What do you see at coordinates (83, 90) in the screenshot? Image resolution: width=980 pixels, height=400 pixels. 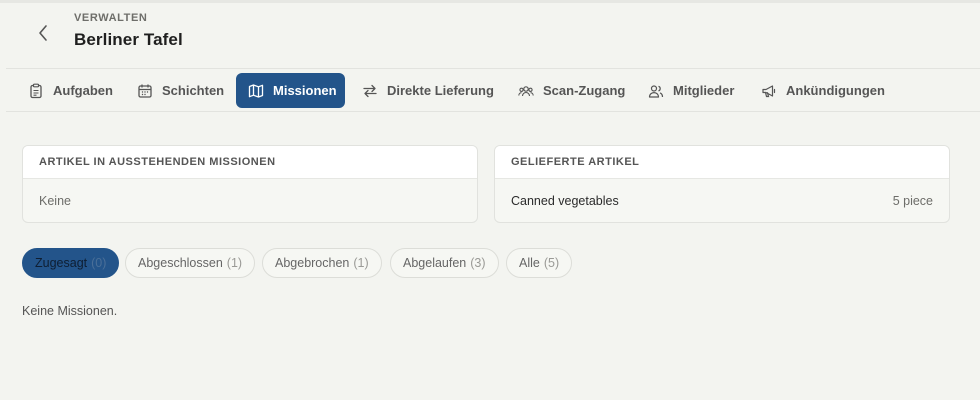 I see `tab-label: Aufgaben` at bounding box center [83, 90].